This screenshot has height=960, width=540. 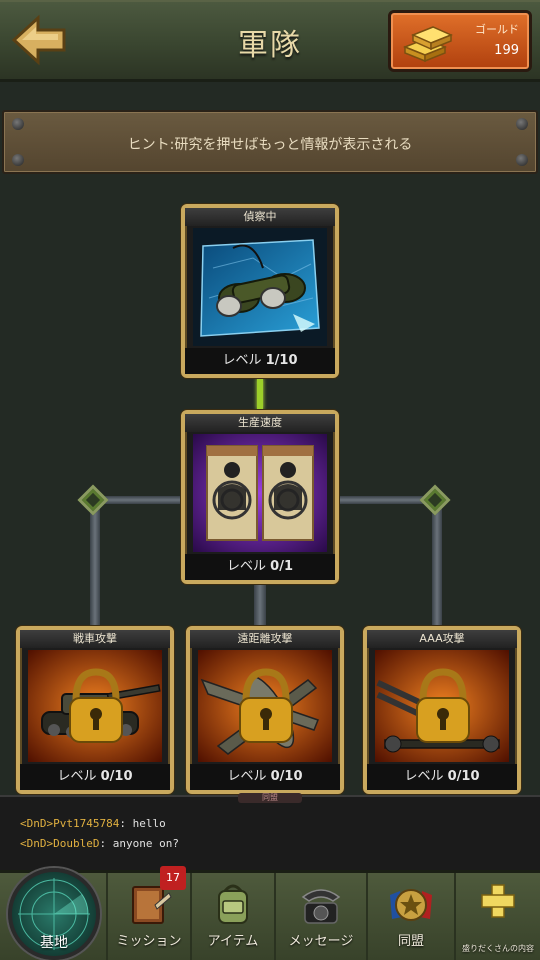 What do you see at coordinates (260, 493) in the screenshot?
I see `target-icon` at bounding box center [260, 493].